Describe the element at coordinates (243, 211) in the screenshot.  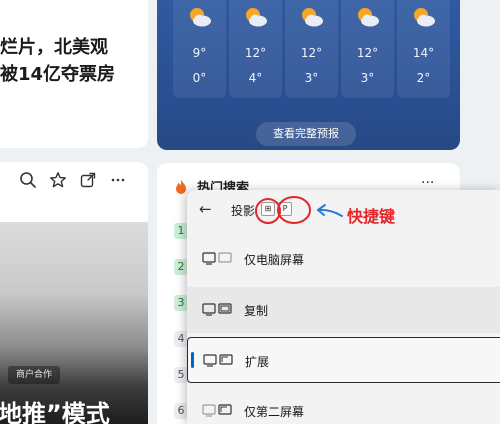
I see `flyout-title: 投影` at that location.